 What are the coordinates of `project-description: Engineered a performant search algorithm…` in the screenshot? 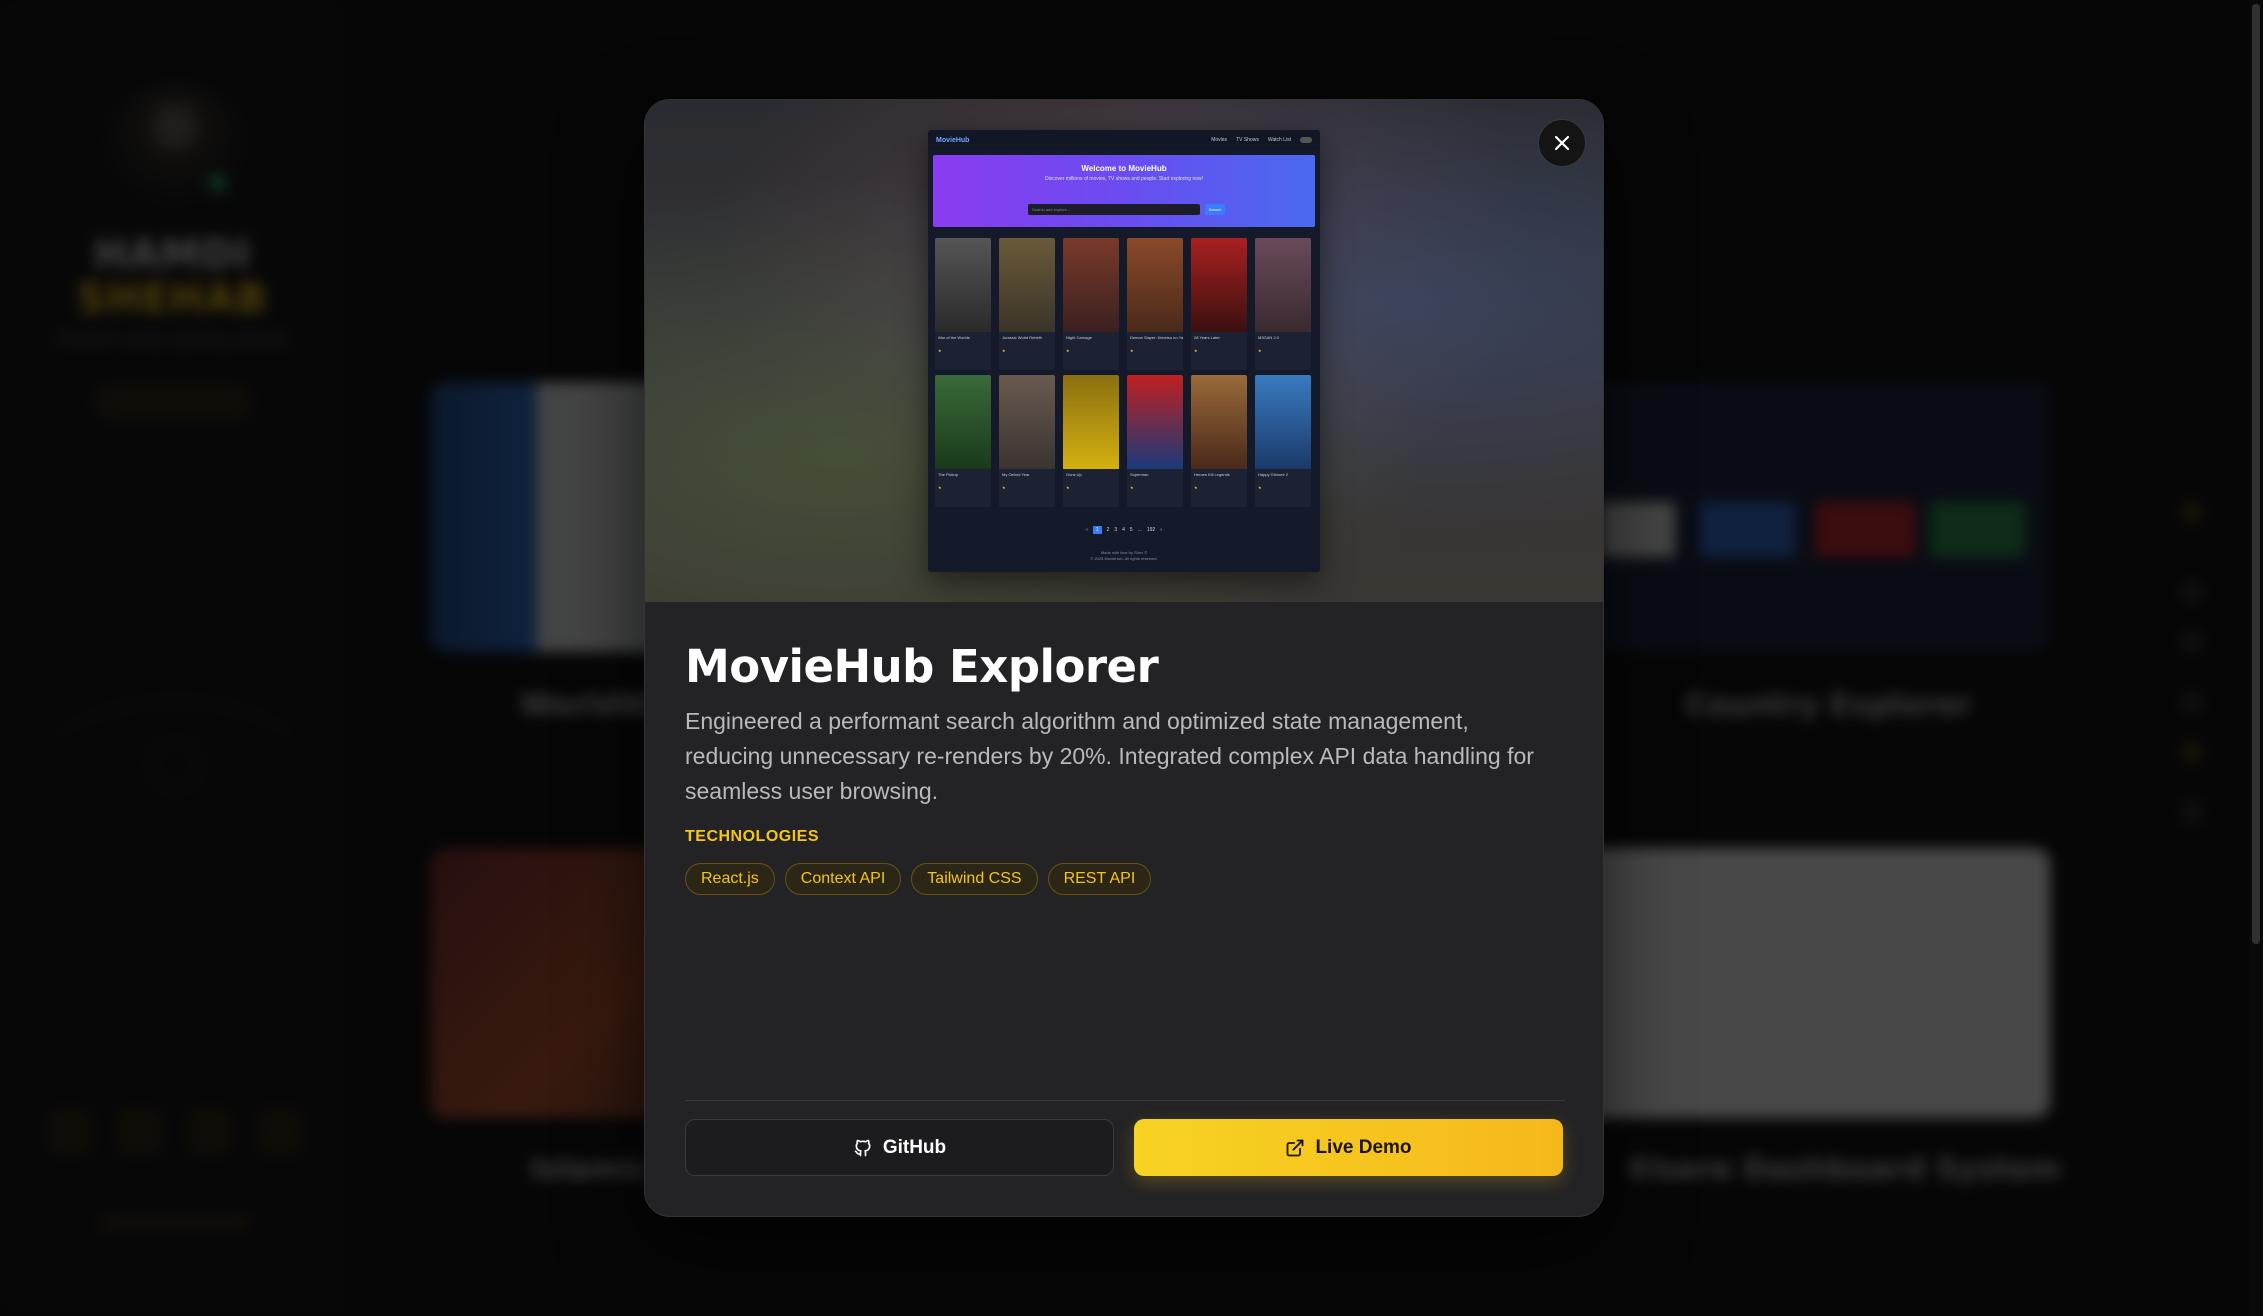 It's located at (1109, 756).